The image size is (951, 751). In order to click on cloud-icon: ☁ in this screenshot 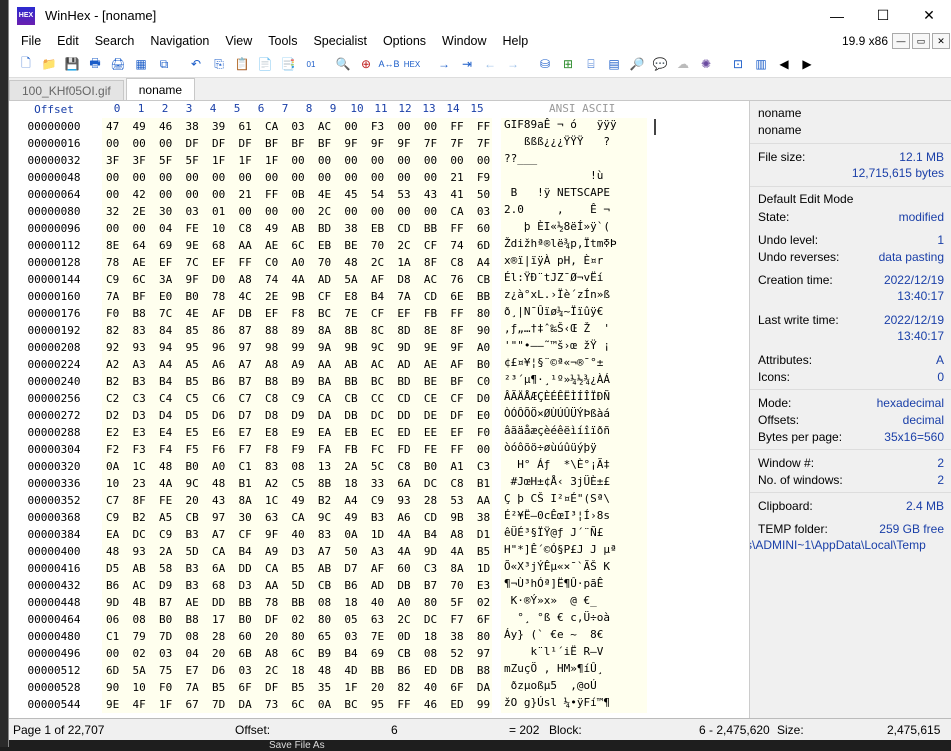, I will do `click(683, 64)`.